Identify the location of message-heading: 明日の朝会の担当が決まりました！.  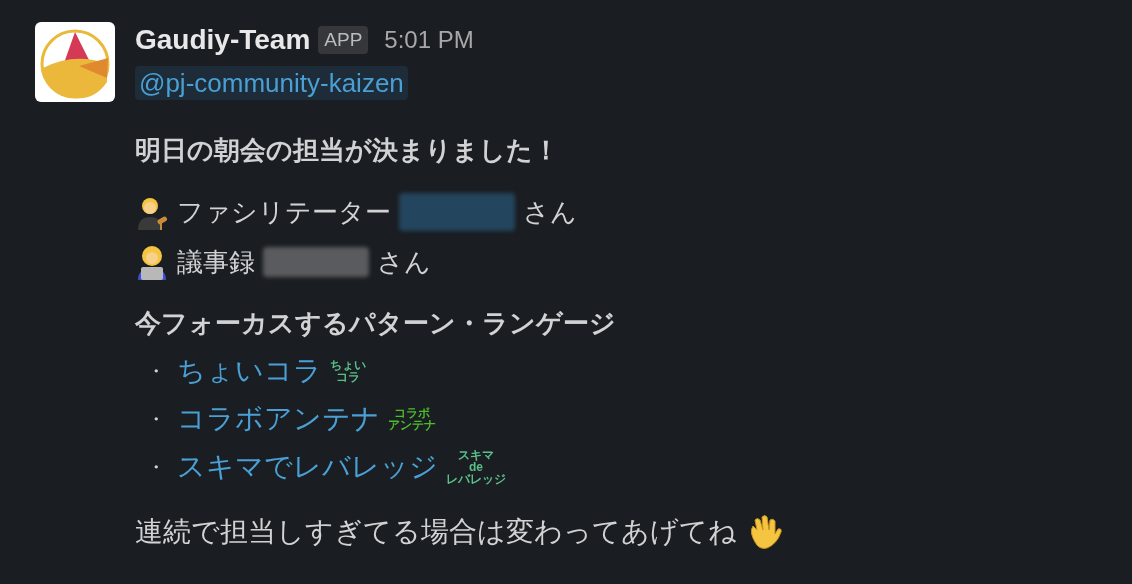
(347, 150).